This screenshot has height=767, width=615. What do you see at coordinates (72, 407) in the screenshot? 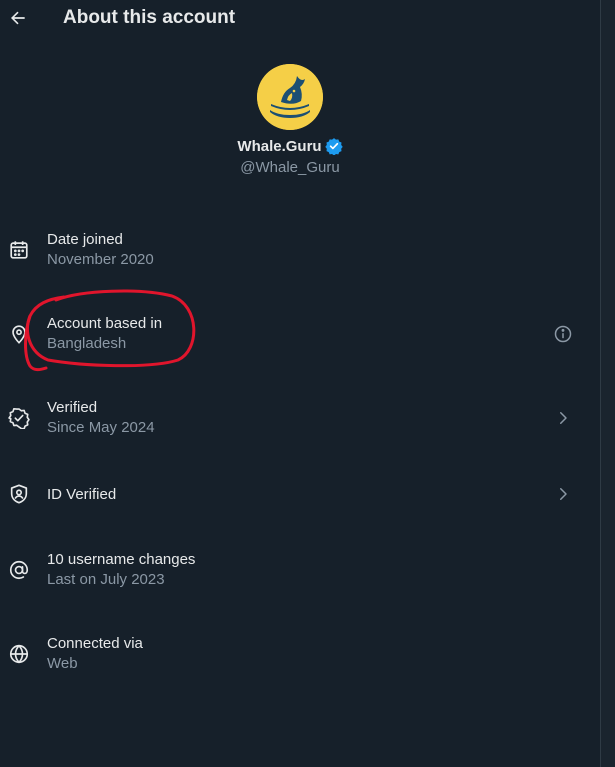
I see `detail-label: Verified` at bounding box center [72, 407].